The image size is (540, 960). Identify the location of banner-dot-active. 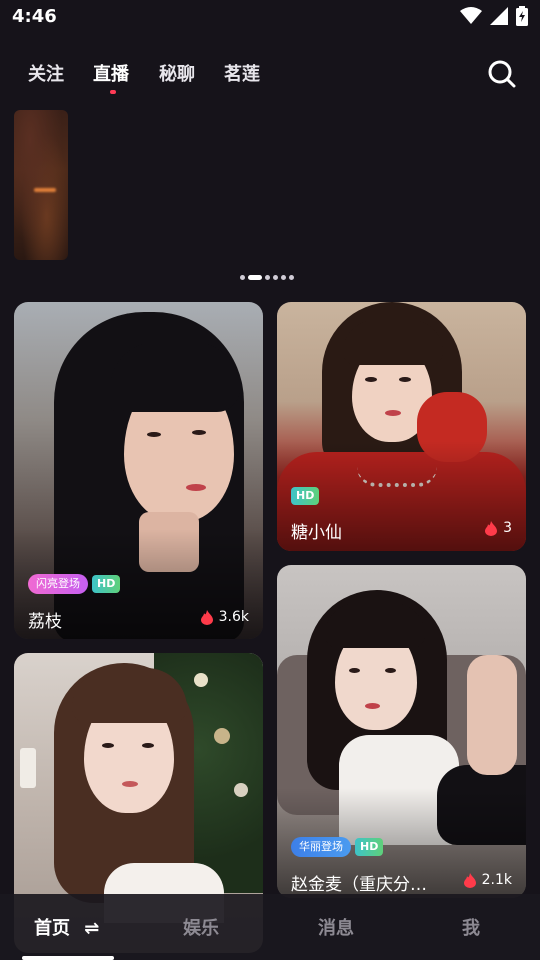
(255, 277).